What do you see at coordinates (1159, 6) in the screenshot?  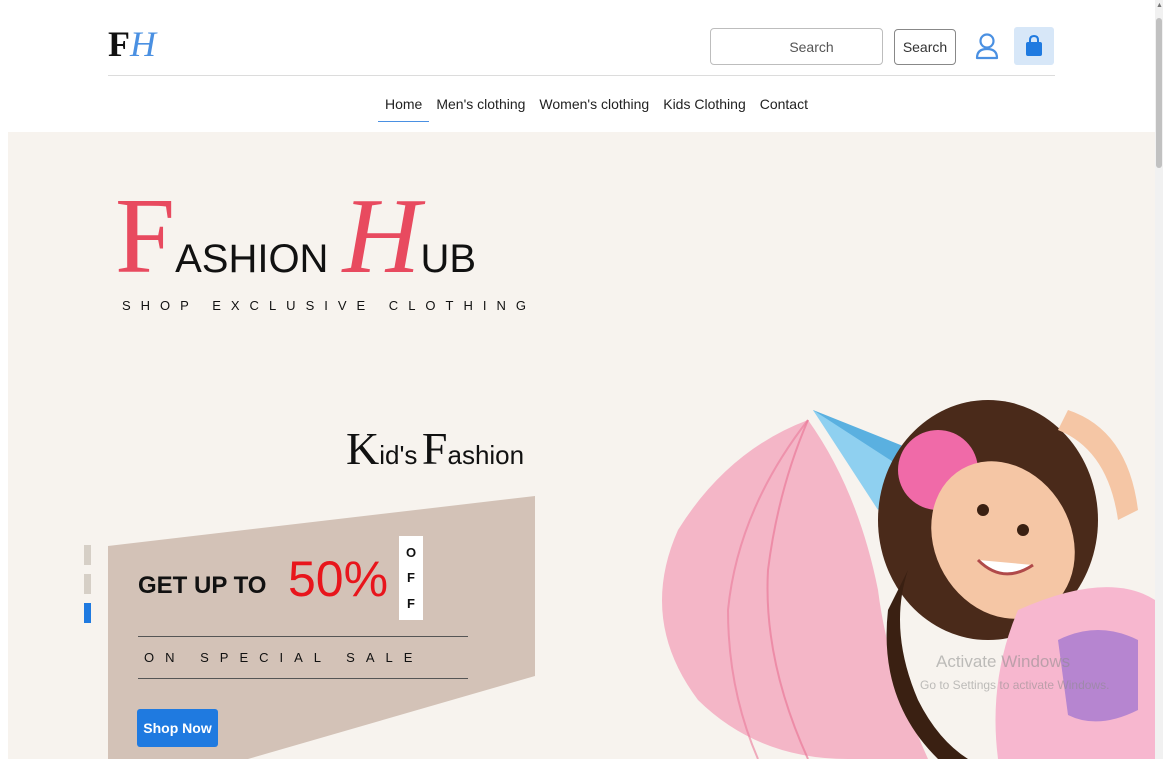 I see `scroll-up-arrow-icon: ▲` at bounding box center [1159, 6].